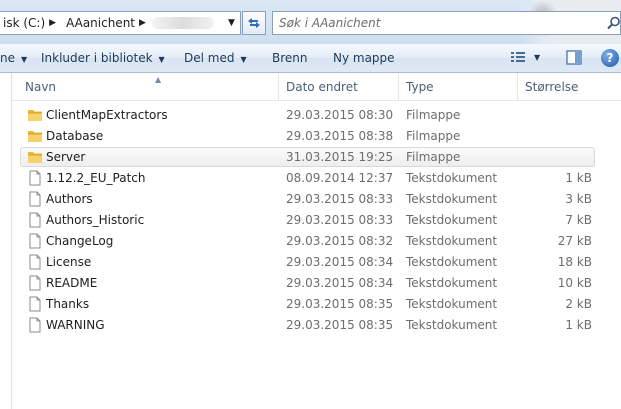  Describe the element at coordinates (578, 199) in the screenshot. I see `file-size: 3 kB` at that location.